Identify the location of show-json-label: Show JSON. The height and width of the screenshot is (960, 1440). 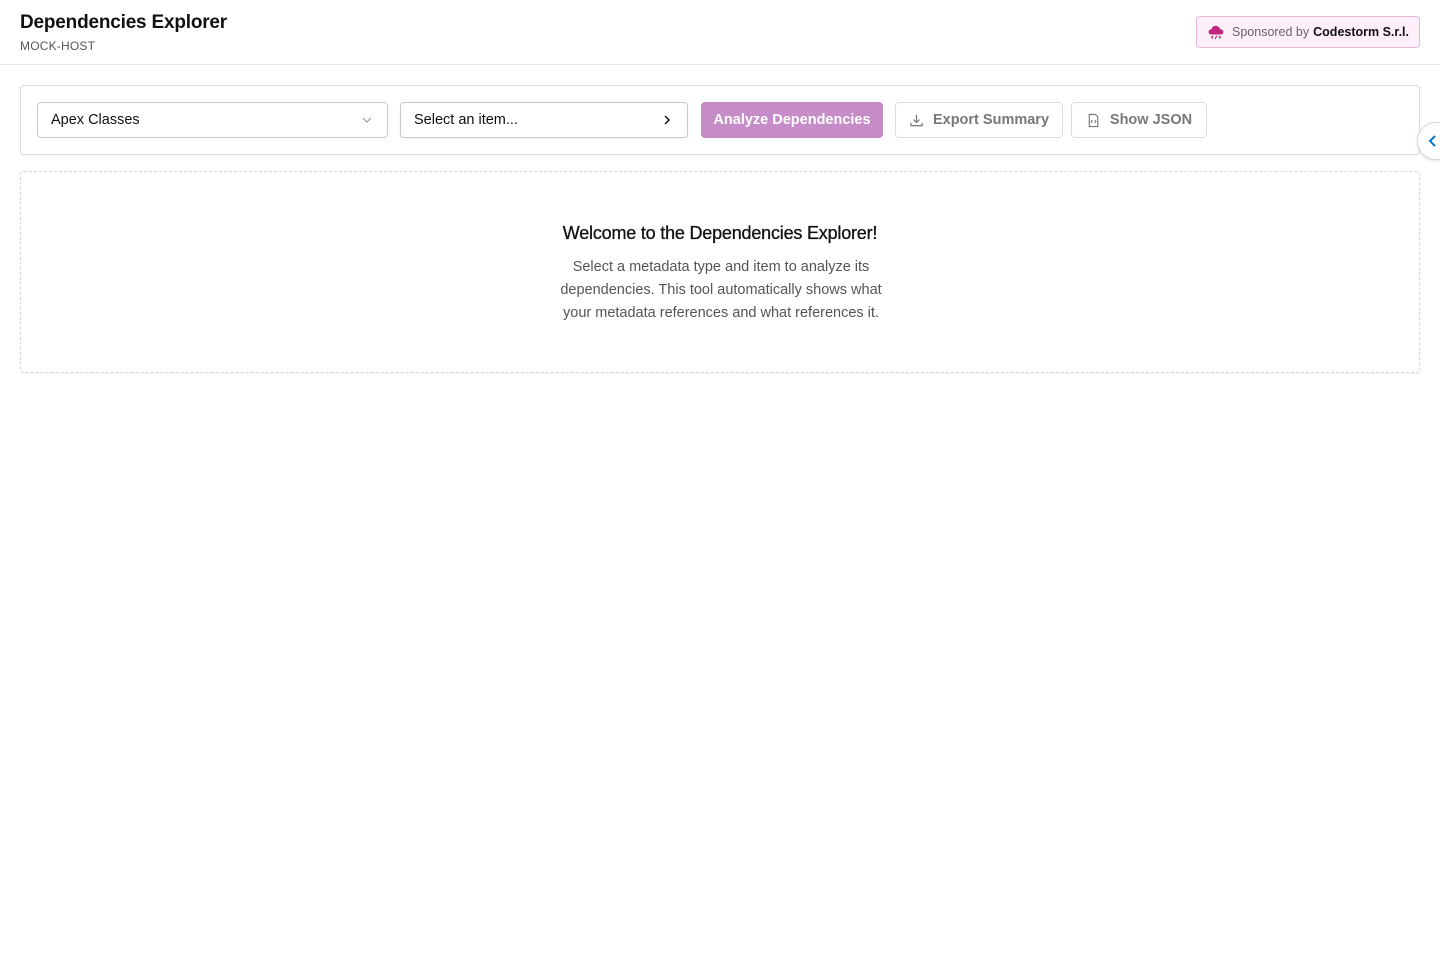
(1151, 120).